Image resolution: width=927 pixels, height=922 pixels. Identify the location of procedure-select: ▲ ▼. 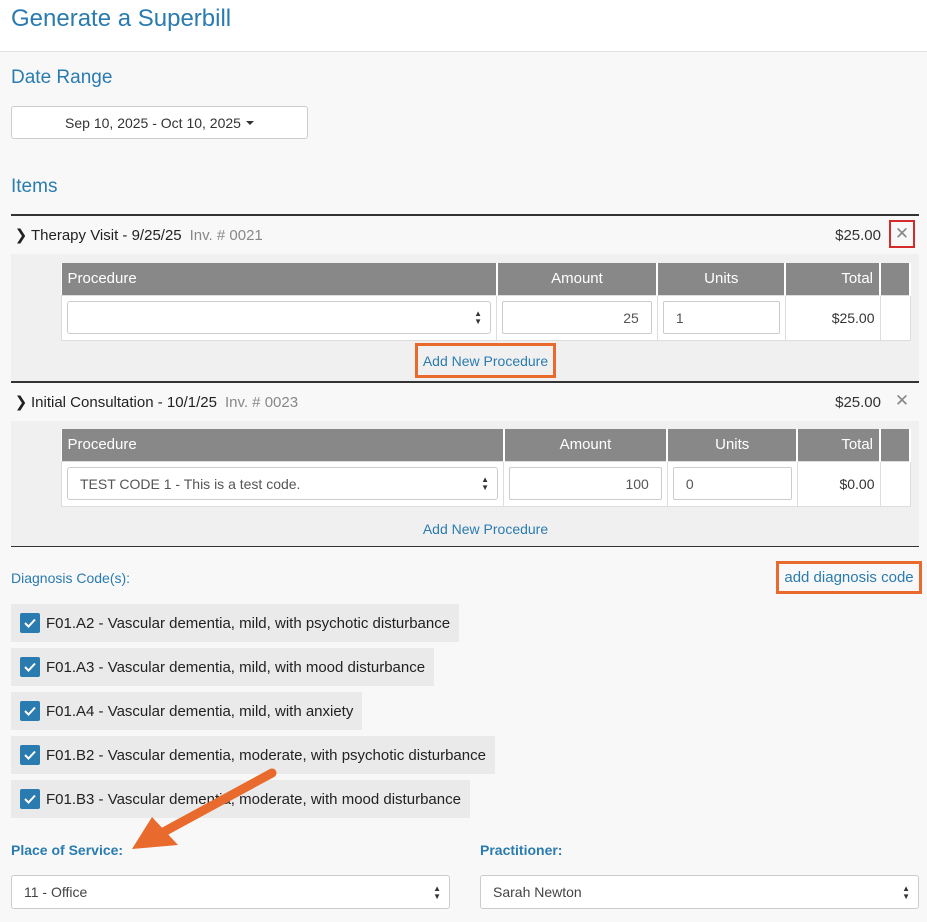
(279, 317).